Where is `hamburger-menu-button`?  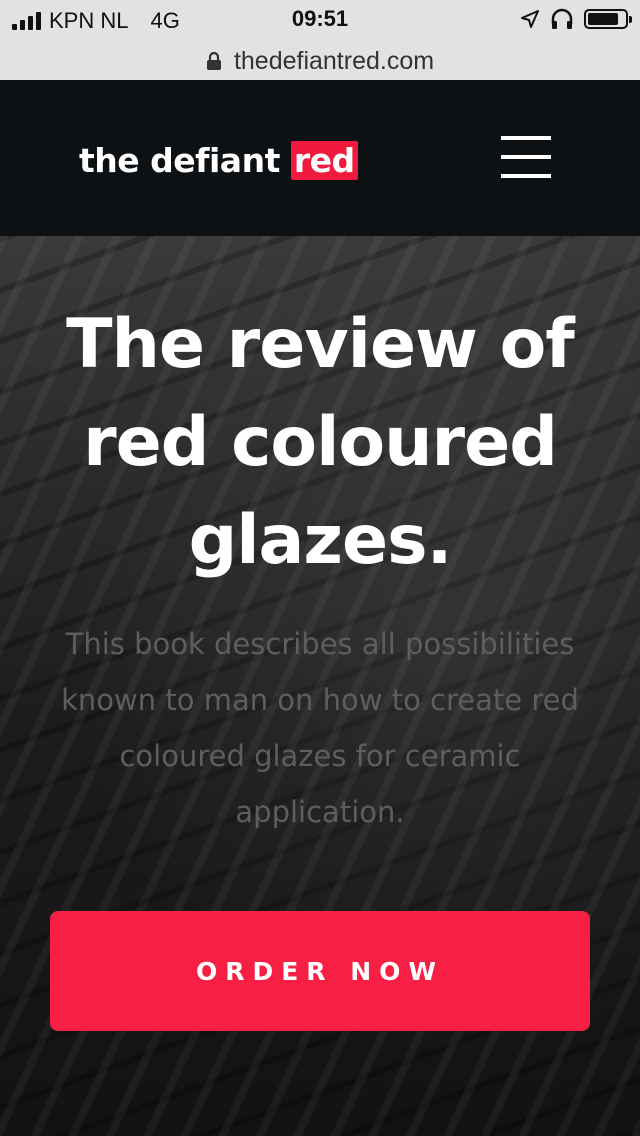 hamburger-menu-button is located at coordinates (526, 158).